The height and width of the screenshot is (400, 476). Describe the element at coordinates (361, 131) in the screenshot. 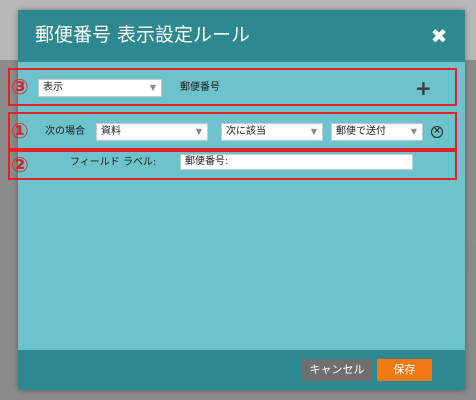

I see `condition-value-value: 郵便で送付` at that location.